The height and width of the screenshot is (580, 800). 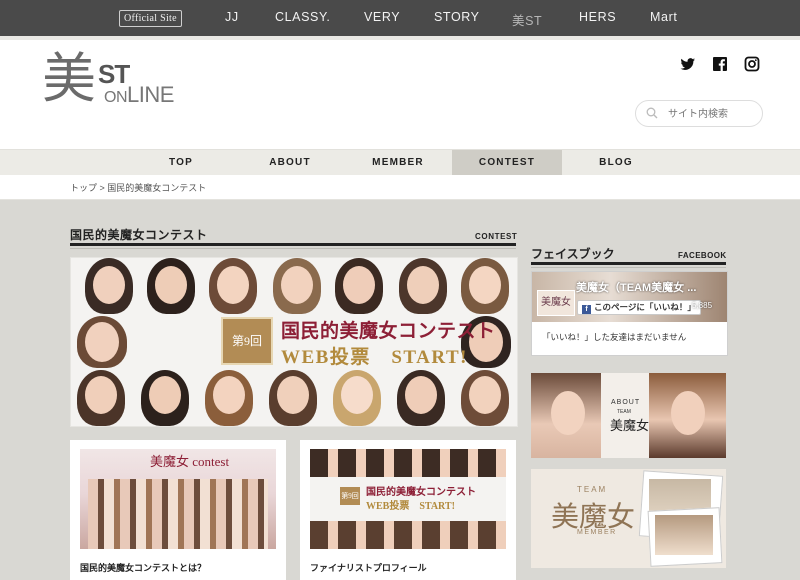 What do you see at coordinates (597, 17) in the screenshot?
I see `site-link-hers: HERS` at bounding box center [597, 17].